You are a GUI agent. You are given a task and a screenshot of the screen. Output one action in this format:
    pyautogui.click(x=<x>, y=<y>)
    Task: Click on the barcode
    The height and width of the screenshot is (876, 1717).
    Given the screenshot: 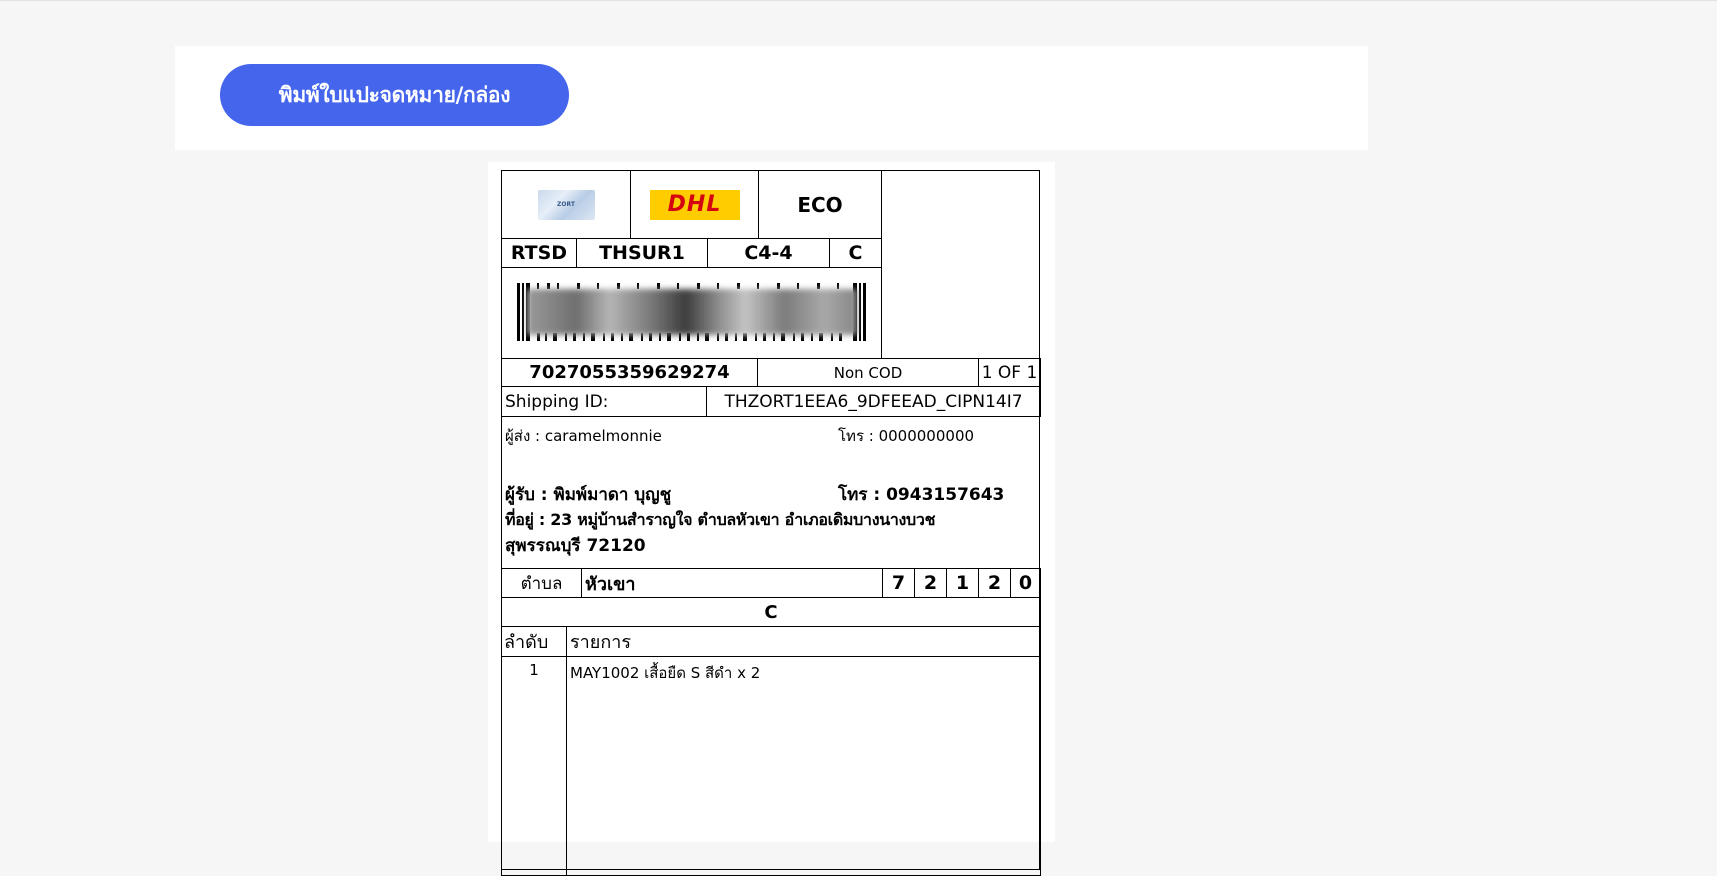 What is the action you would take?
    pyautogui.click(x=691, y=312)
    